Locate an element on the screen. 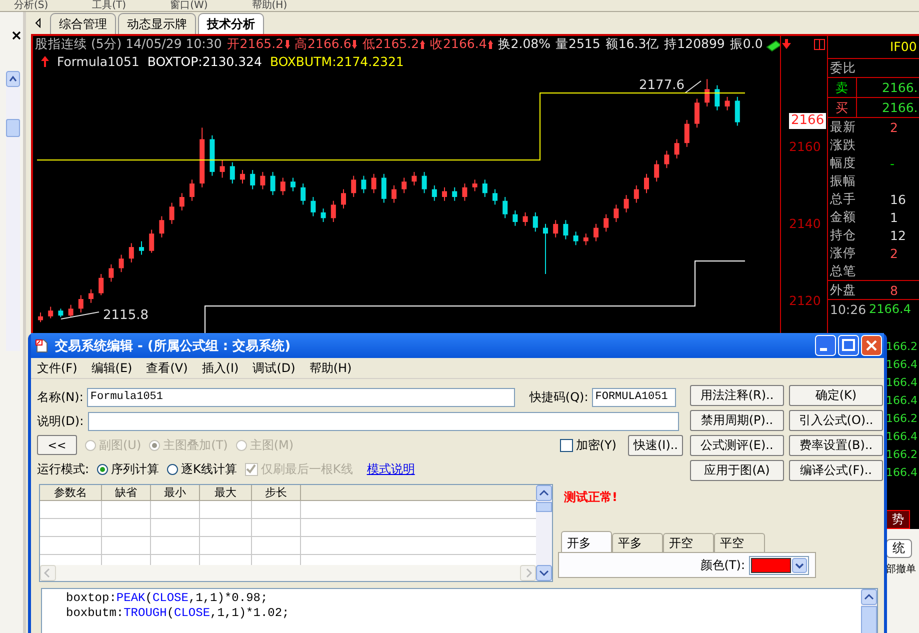 This screenshot has width=919, height=633. cancel-order-label: 部撤单 is located at coordinates (902, 569).